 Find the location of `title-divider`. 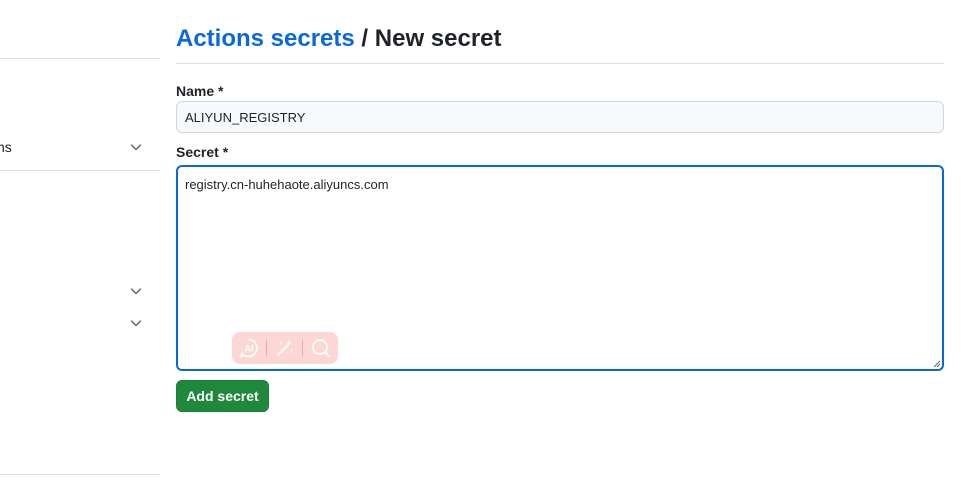

title-divider is located at coordinates (560, 63).